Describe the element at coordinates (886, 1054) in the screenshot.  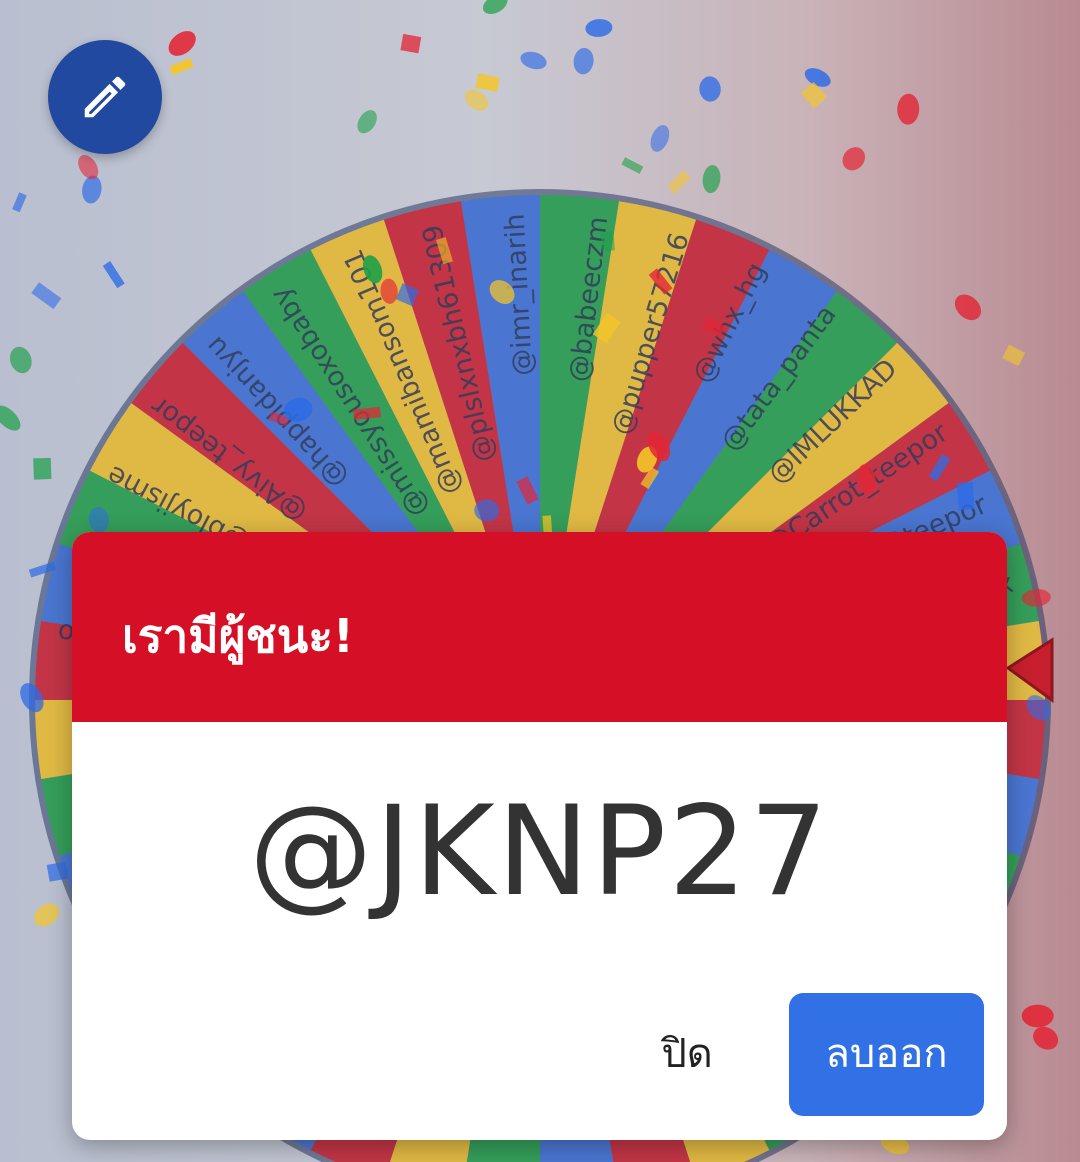
I see `remove-button: ลบออก` at that location.